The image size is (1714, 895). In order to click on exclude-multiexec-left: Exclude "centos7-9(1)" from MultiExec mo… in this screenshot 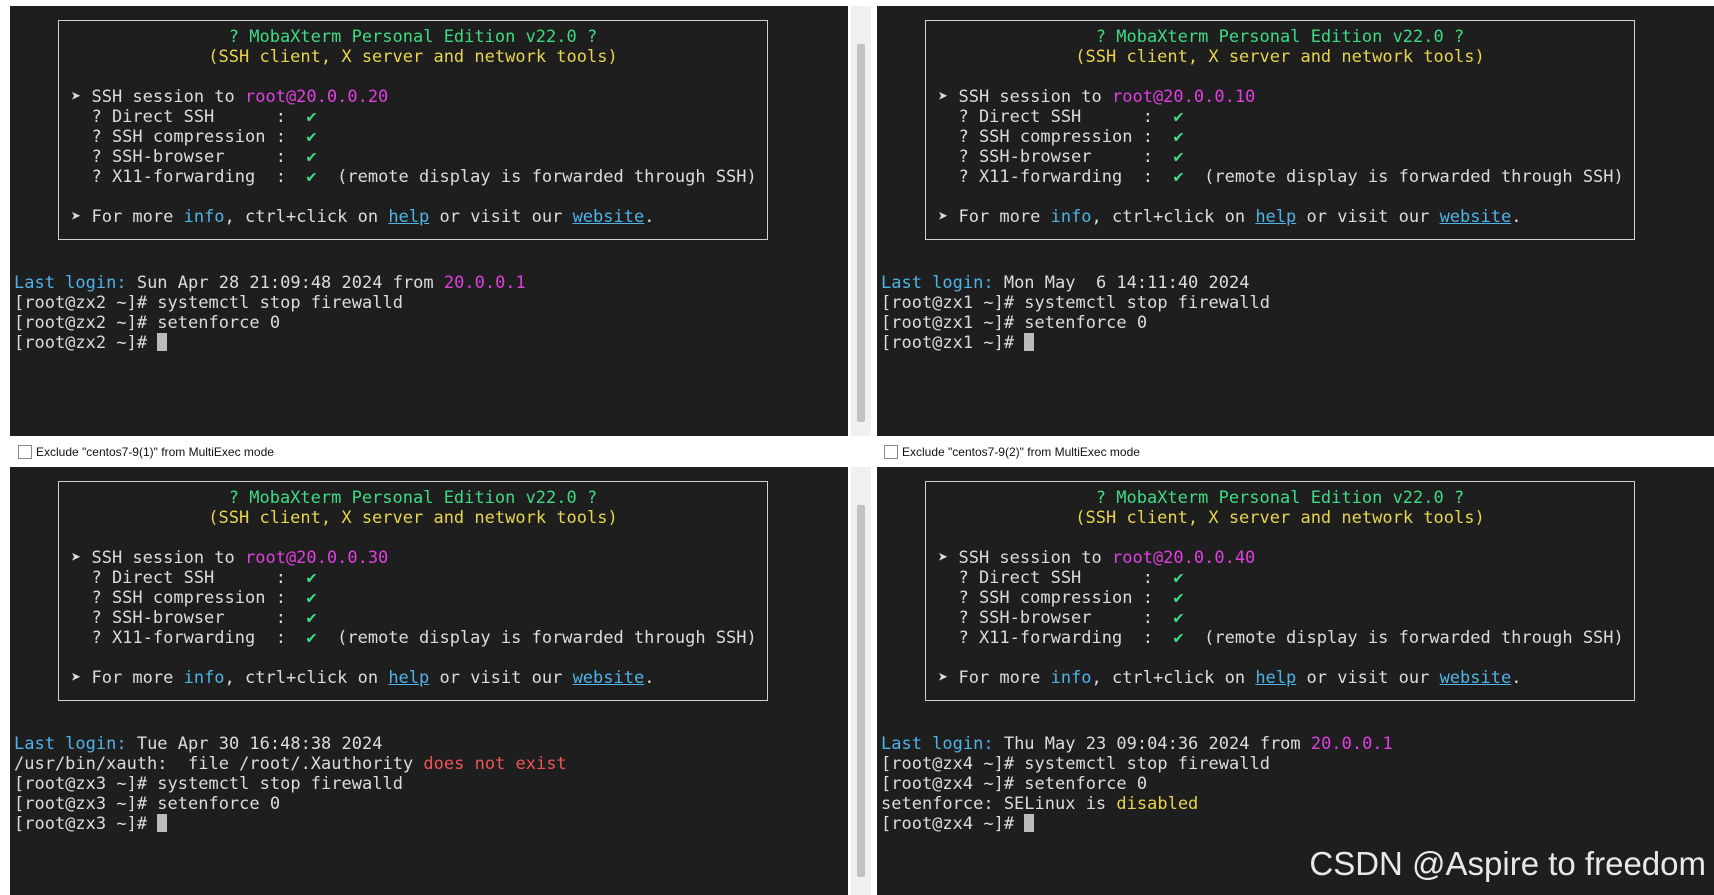, I will do `click(146, 452)`.